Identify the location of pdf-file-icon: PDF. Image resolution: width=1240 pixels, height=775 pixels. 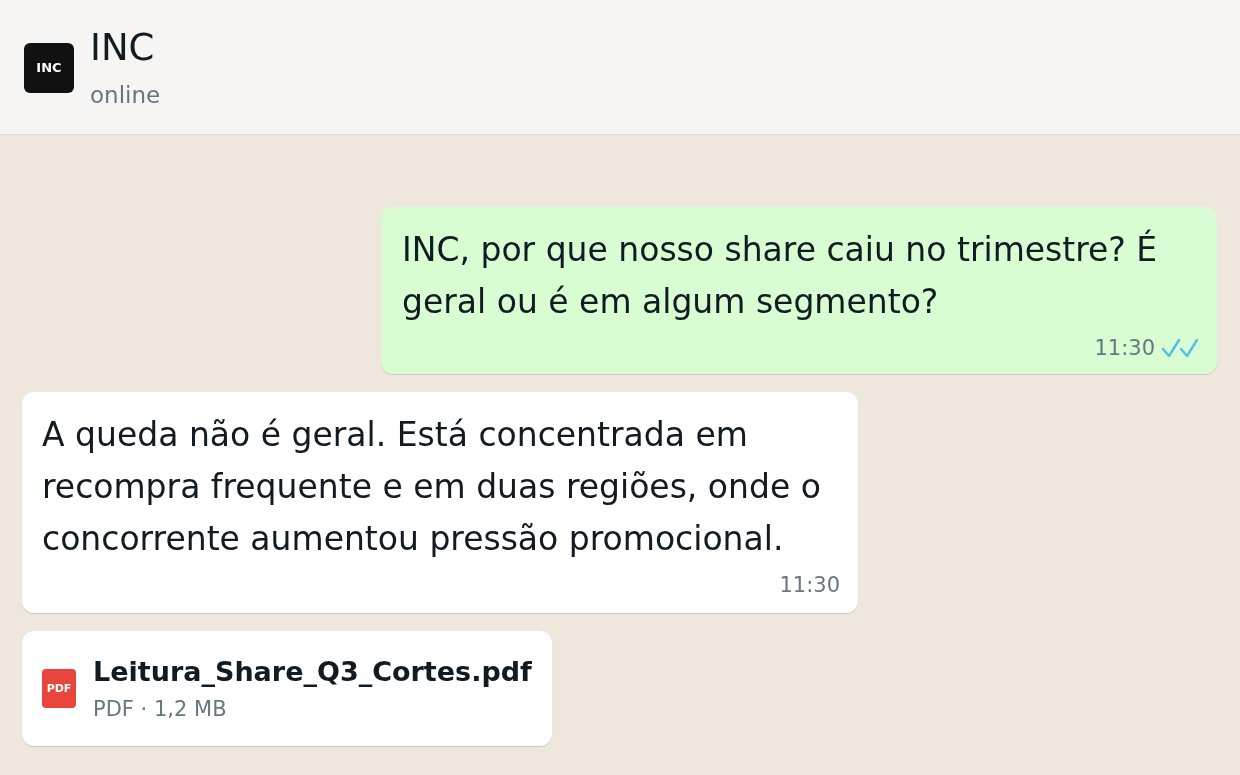
(59, 688).